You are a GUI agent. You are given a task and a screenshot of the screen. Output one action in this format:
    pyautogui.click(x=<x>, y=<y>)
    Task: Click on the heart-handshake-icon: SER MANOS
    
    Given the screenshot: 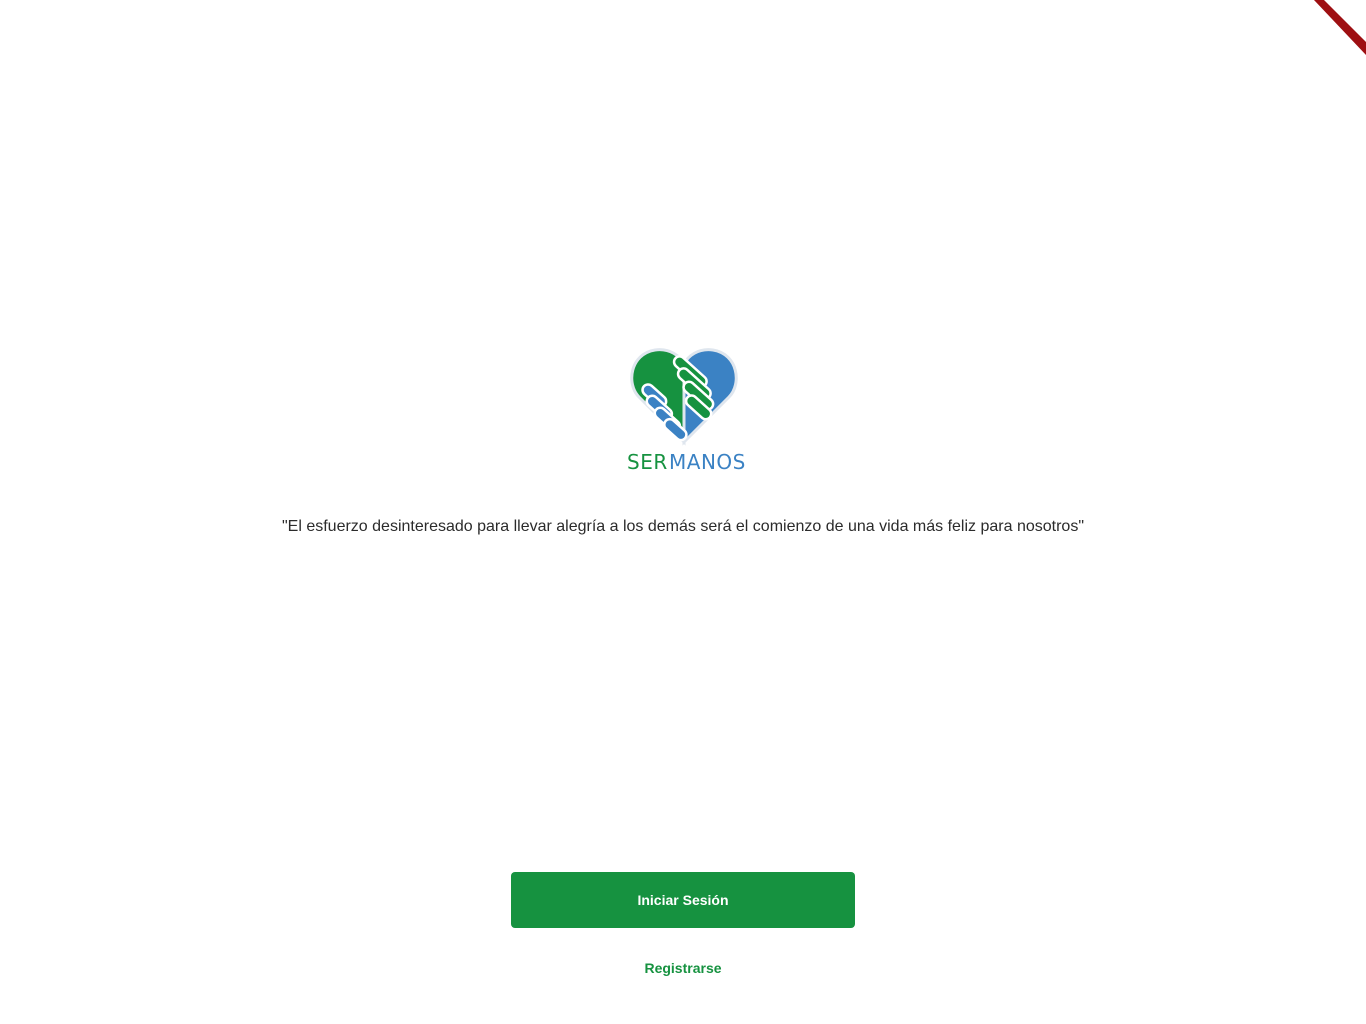 What is the action you would take?
    pyautogui.click(x=686, y=411)
    